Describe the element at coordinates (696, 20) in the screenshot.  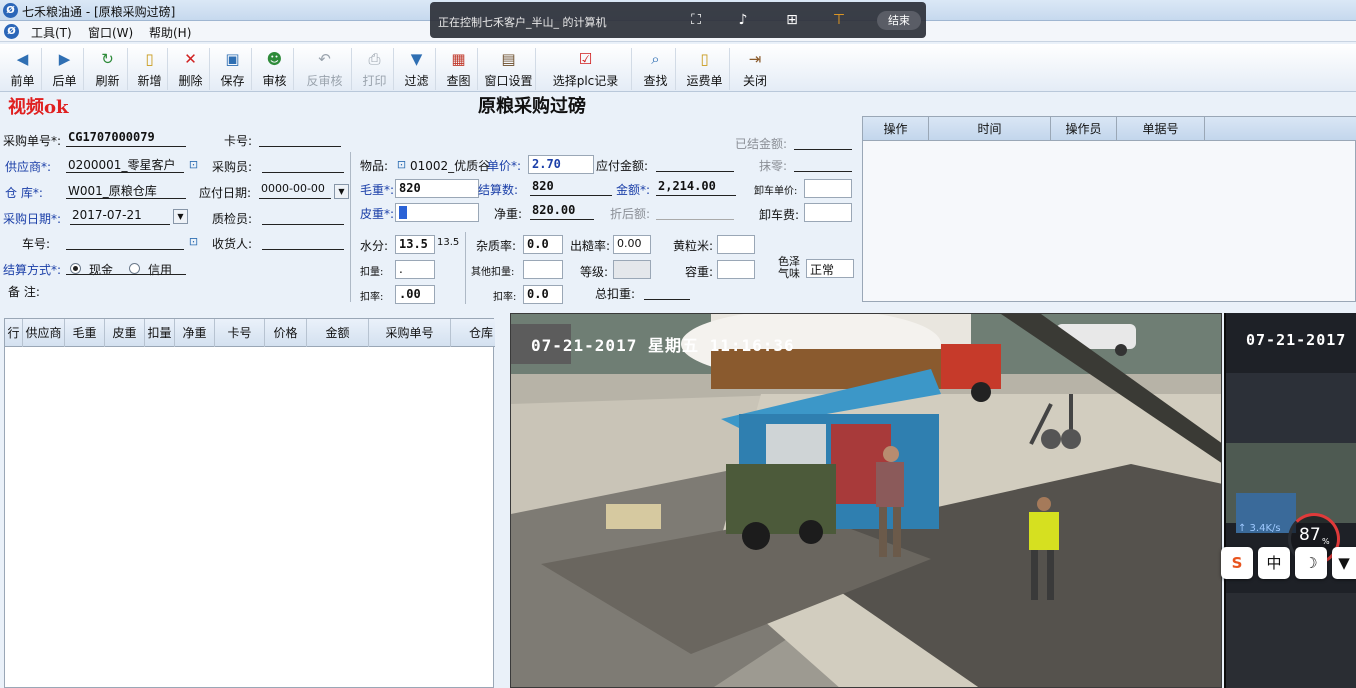
I see `fullscreen-icon: ⛶` at that location.